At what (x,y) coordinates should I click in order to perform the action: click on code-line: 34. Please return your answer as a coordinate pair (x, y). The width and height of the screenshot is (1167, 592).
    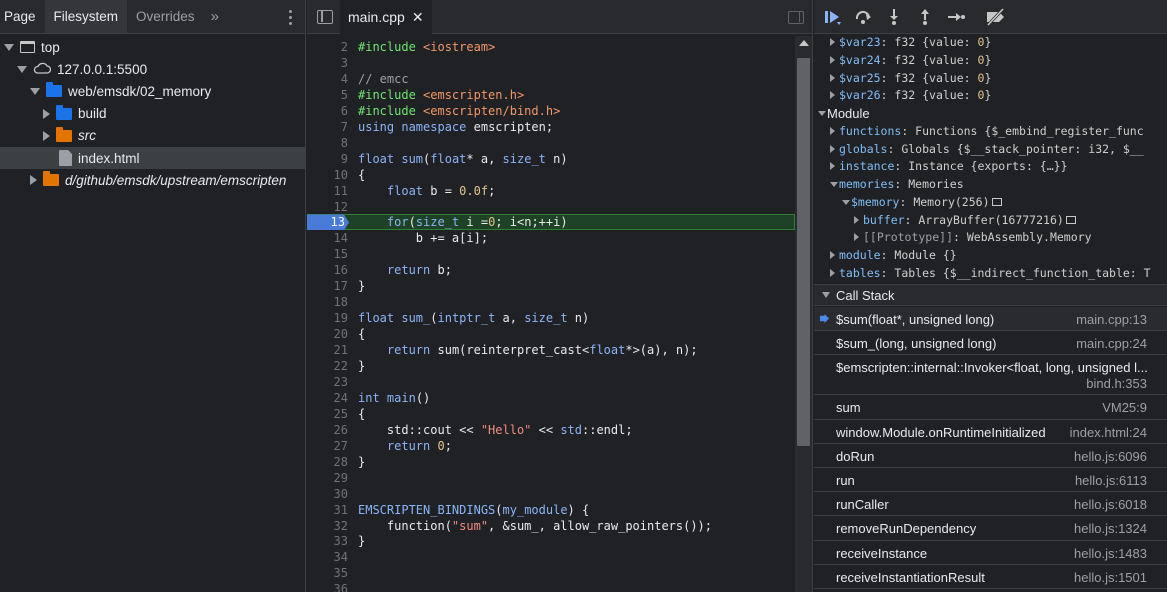
    Looking at the image, I should click on (551, 557).